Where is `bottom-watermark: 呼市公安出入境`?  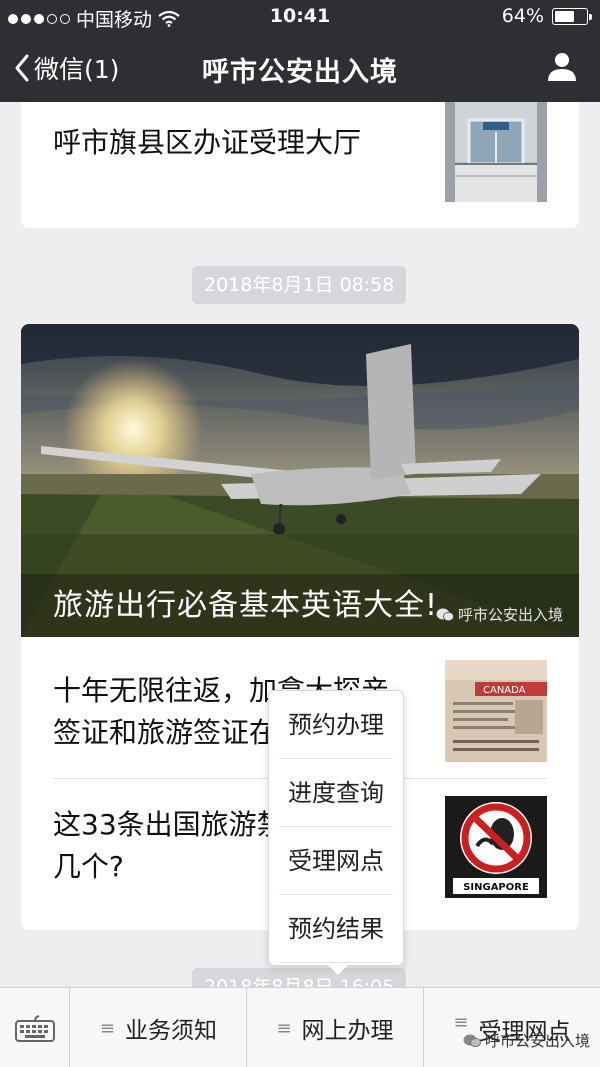
bottom-watermark: 呼市公安出入境 is located at coordinates (526, 1040).